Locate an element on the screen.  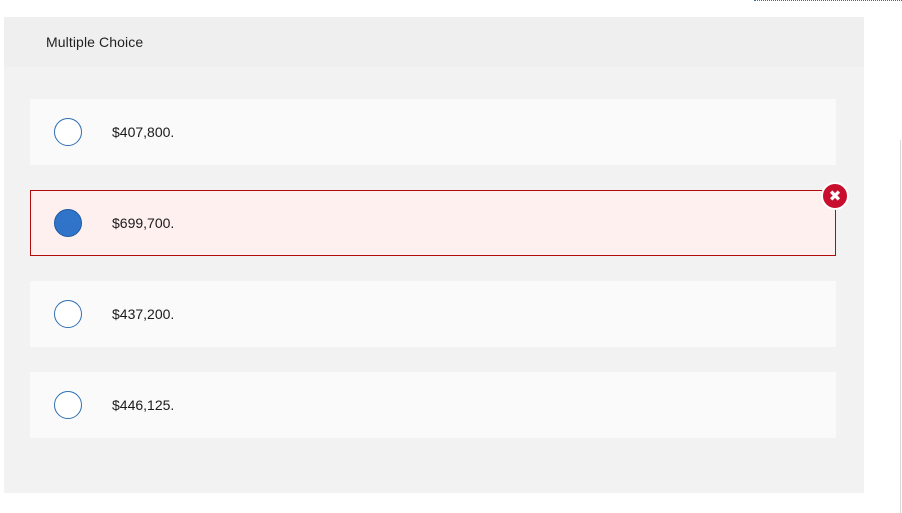
choice-label: $437,200. is located at coordinates (143, 314).